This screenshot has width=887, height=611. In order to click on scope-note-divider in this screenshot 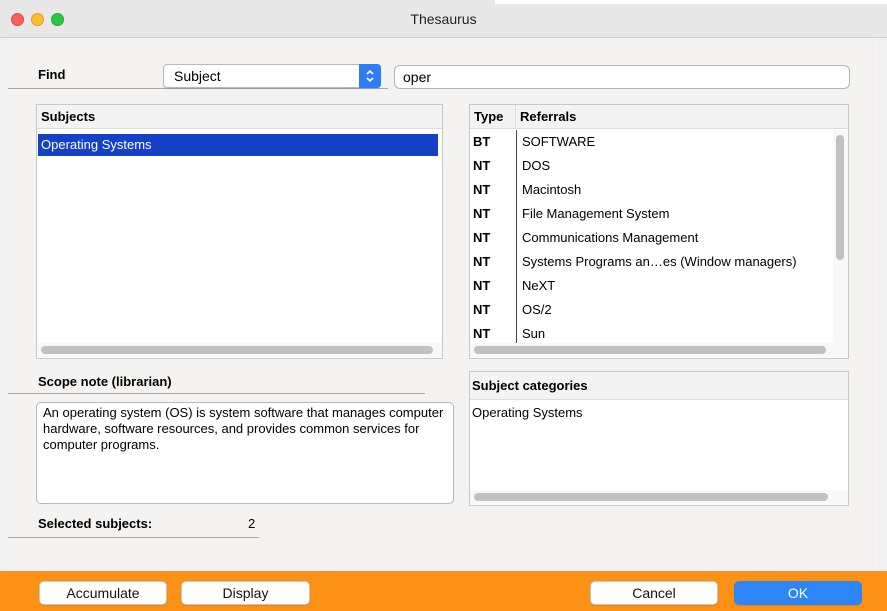, I will do `click(216, 393)`.